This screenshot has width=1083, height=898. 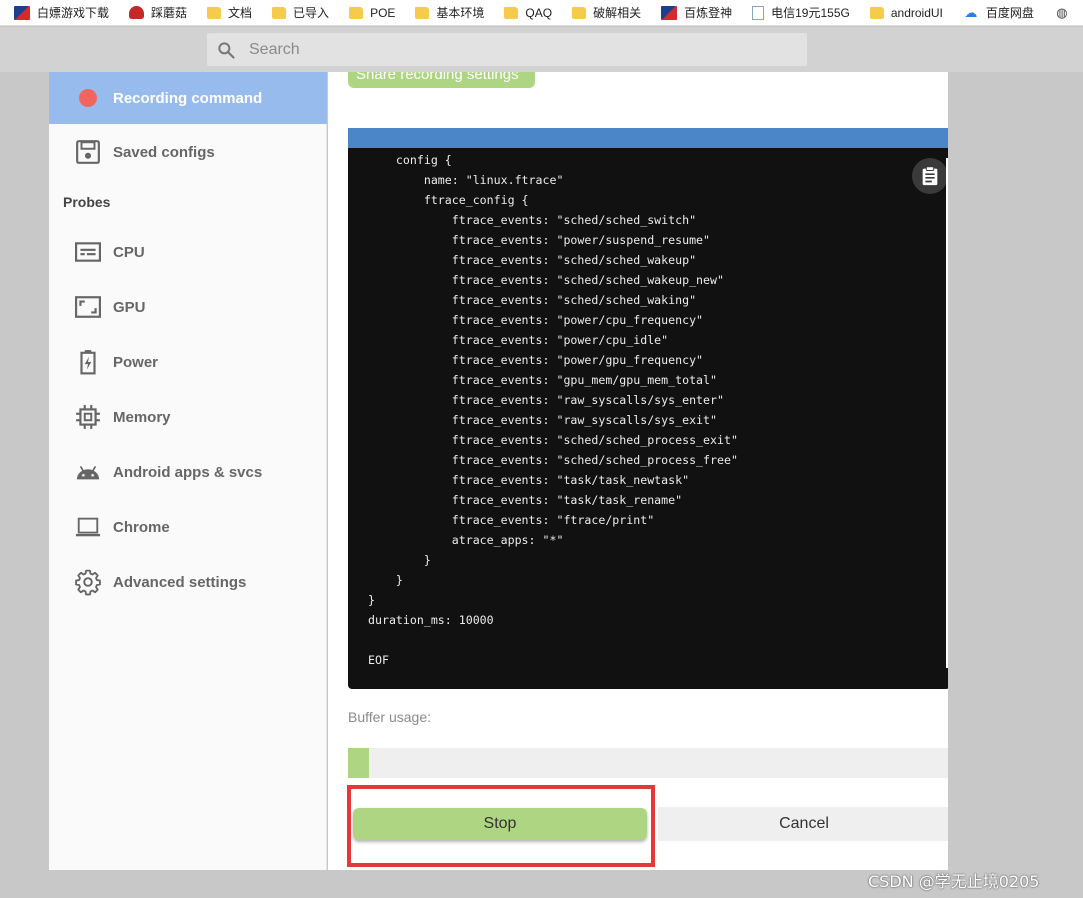 What do you see at coordinates (164, 152) in the screenshot?
I see `sidebar-item-label: Saved configs` at bounding box center [164, 152].